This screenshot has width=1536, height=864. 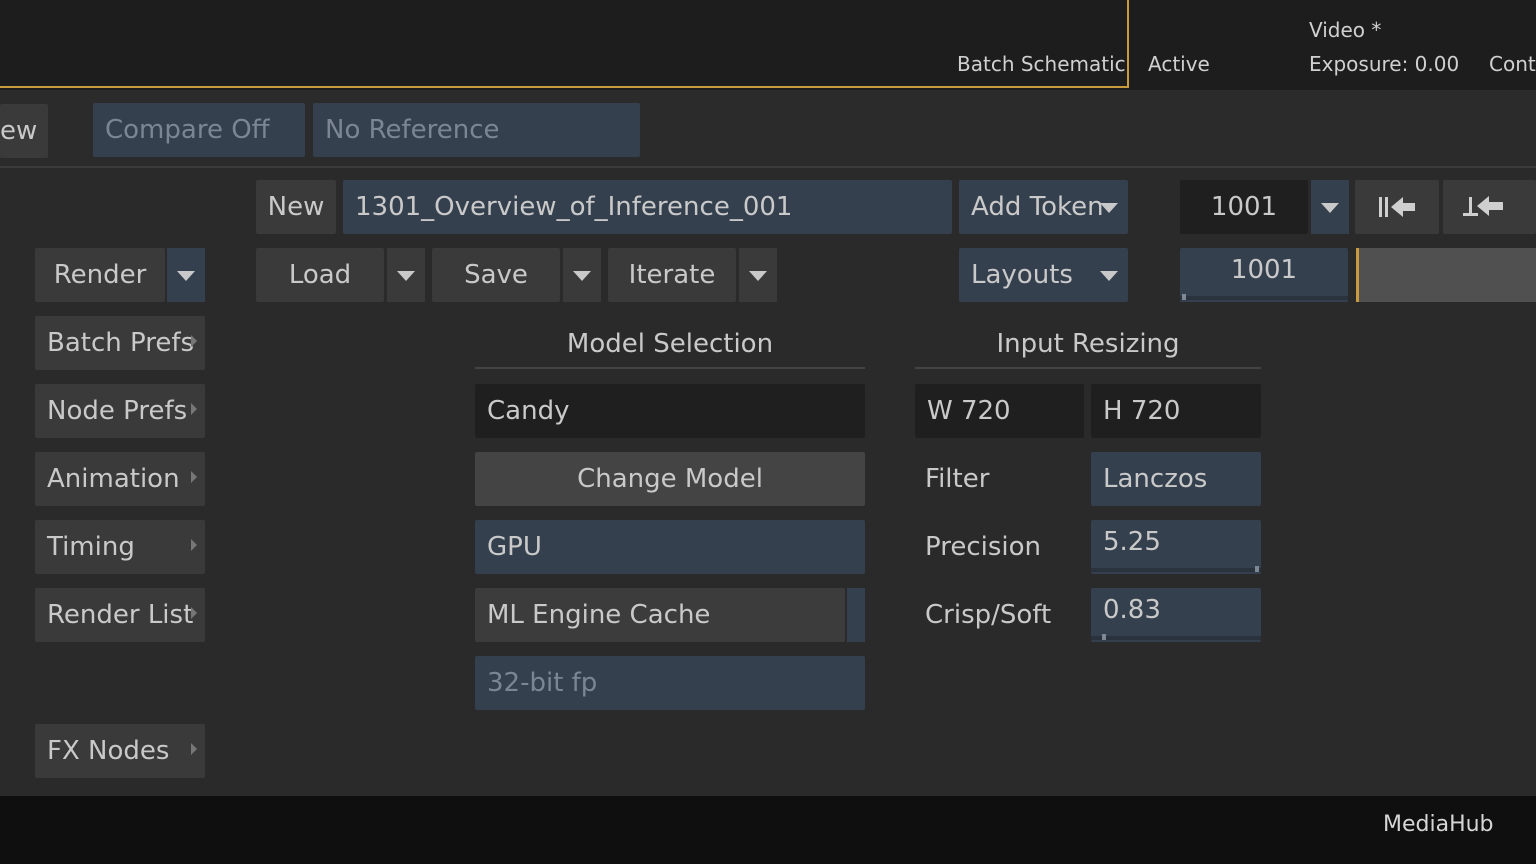 I want to click on sidebar-item-fx-nodes: FX Nodes, so click(x=120, y=751).